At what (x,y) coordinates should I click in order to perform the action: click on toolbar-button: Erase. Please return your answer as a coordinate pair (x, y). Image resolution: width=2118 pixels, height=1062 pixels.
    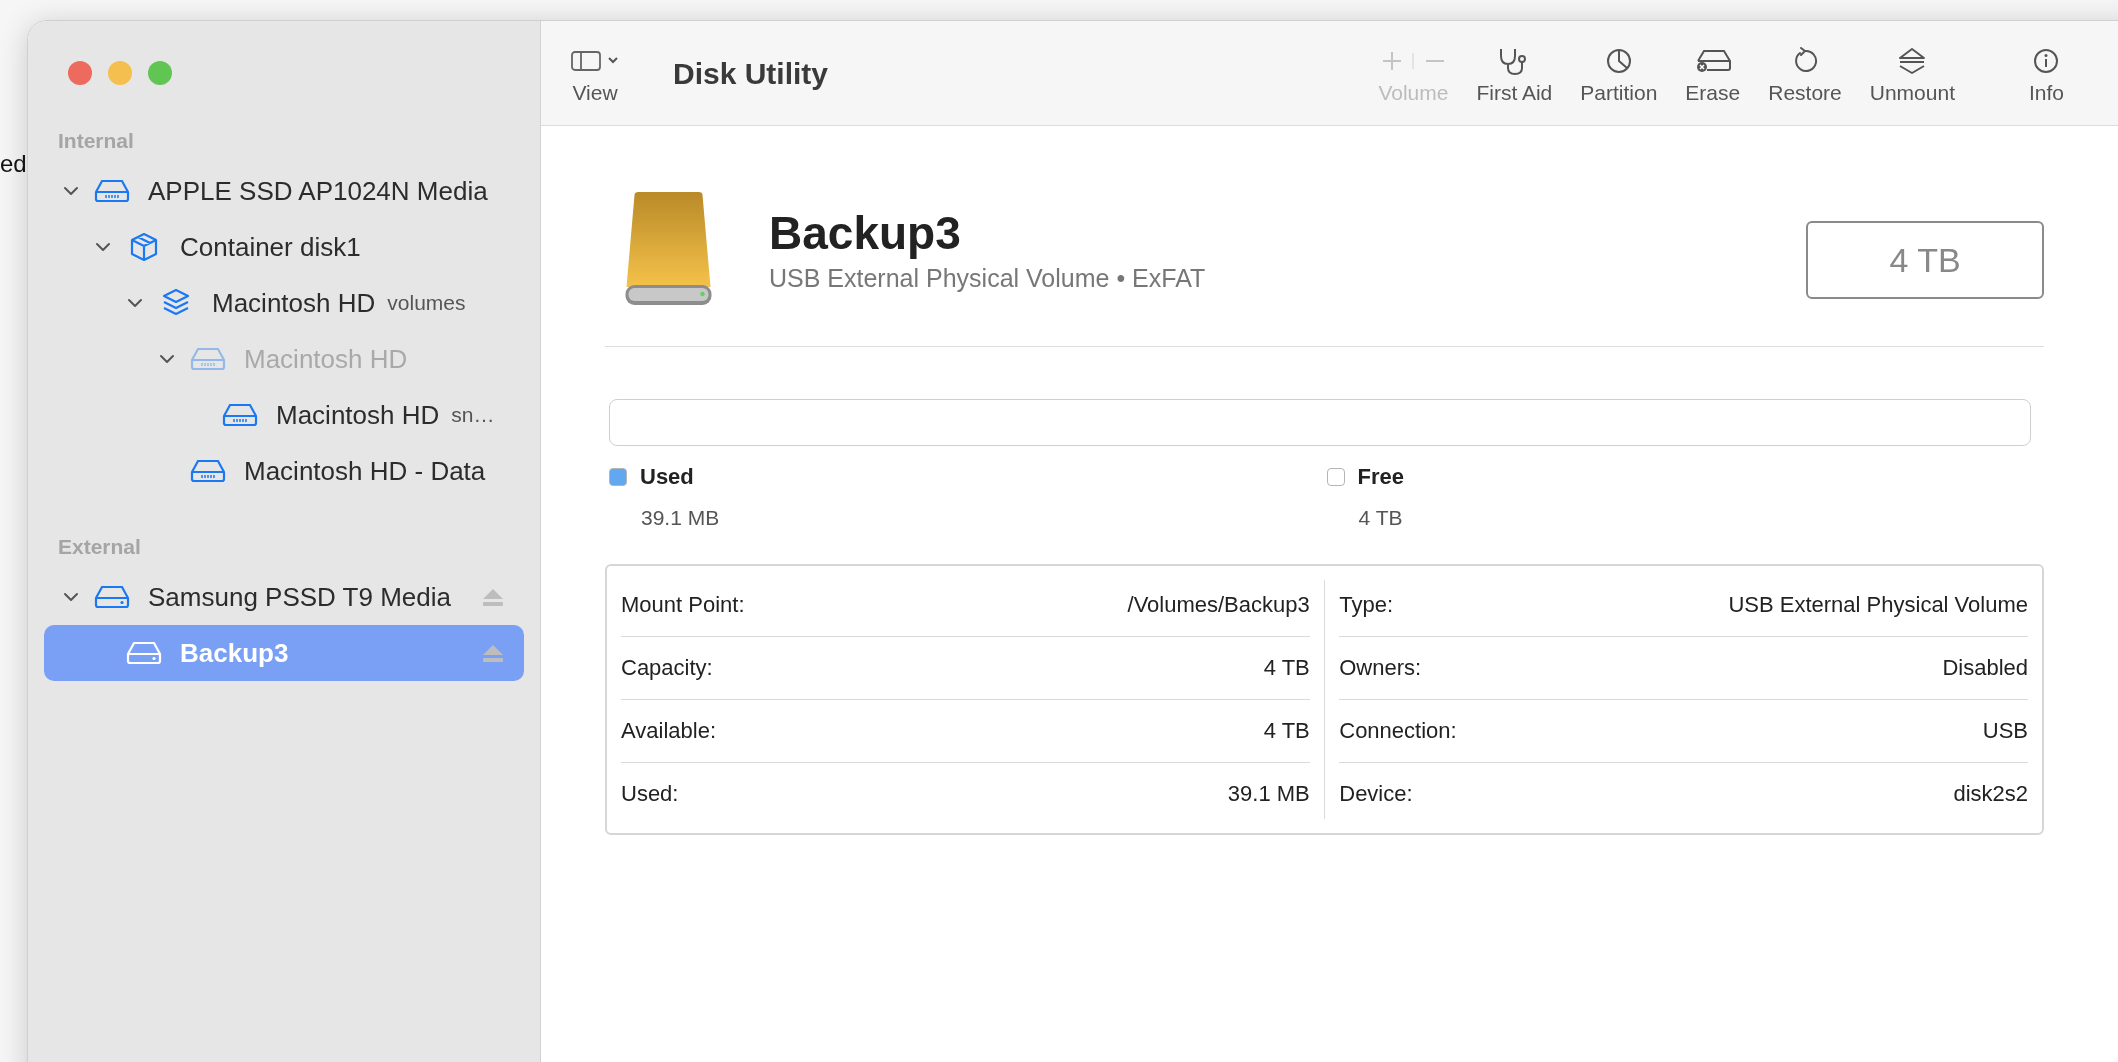
    Looking at the image, I should click on (1713, 73).